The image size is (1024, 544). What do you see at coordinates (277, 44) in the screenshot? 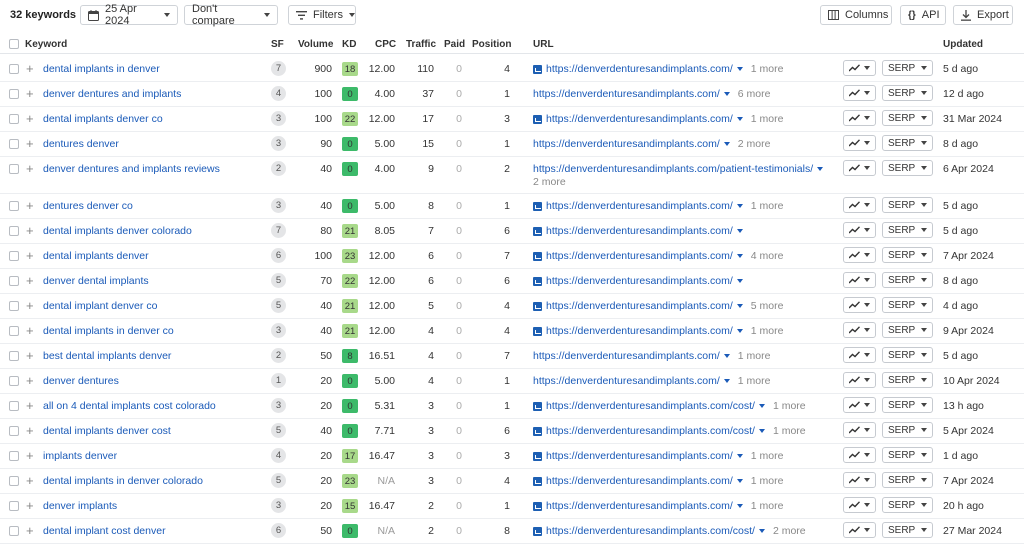
I see `header-sf: SF` at bounding box center [277, 44].